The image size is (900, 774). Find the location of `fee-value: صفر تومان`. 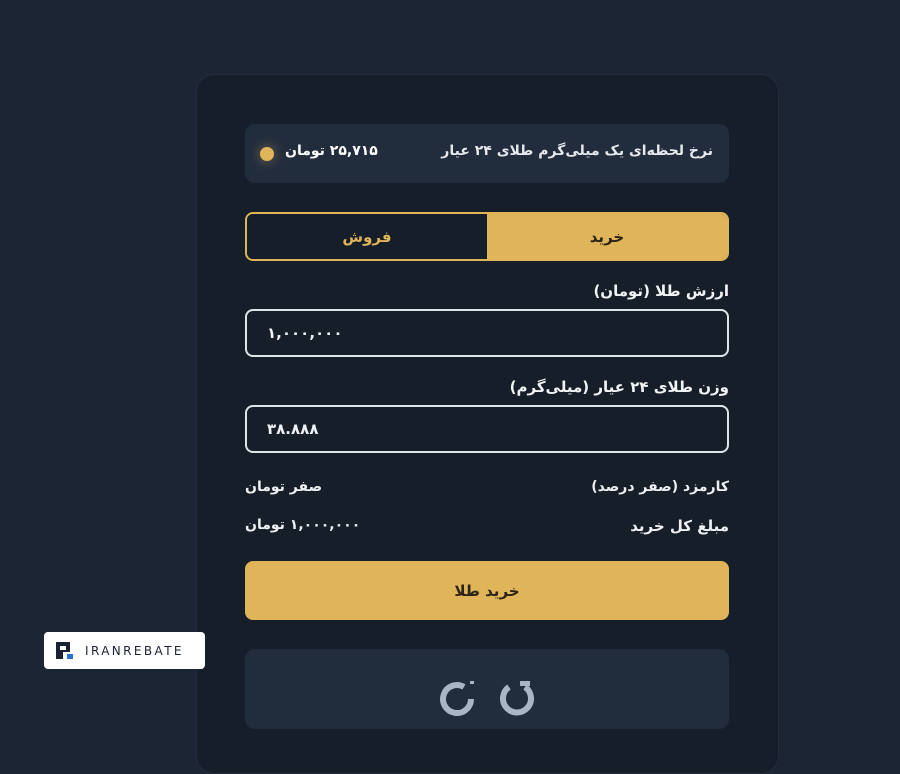

fee-value: صفر تومان is located at coordinates (284, 487).